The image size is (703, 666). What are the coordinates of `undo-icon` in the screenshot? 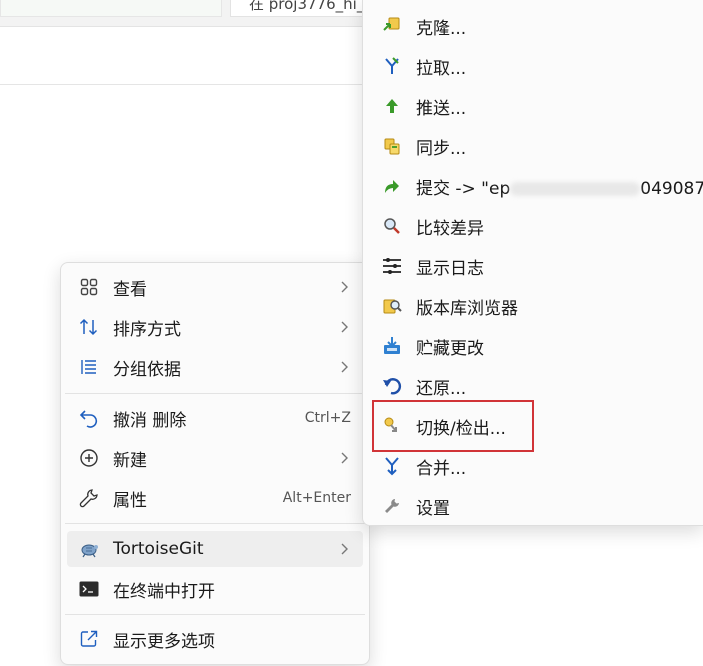 It's located at (89, 418).